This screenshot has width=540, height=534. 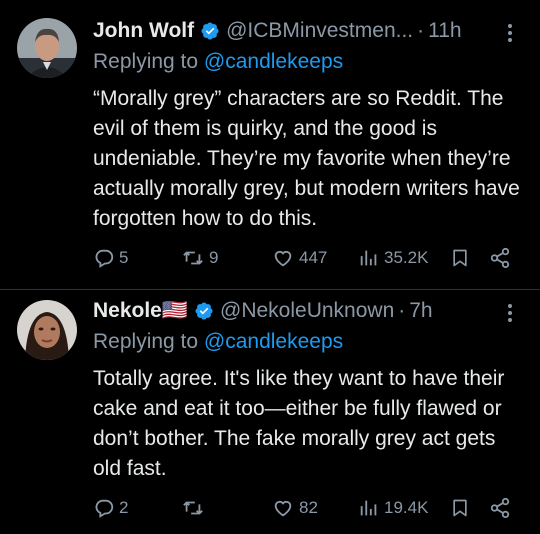 What do you see at coordinates (140, 311) in the screenshot?
I see `author-name: Nekole🇺🇸` at bounding box center [140, 311].